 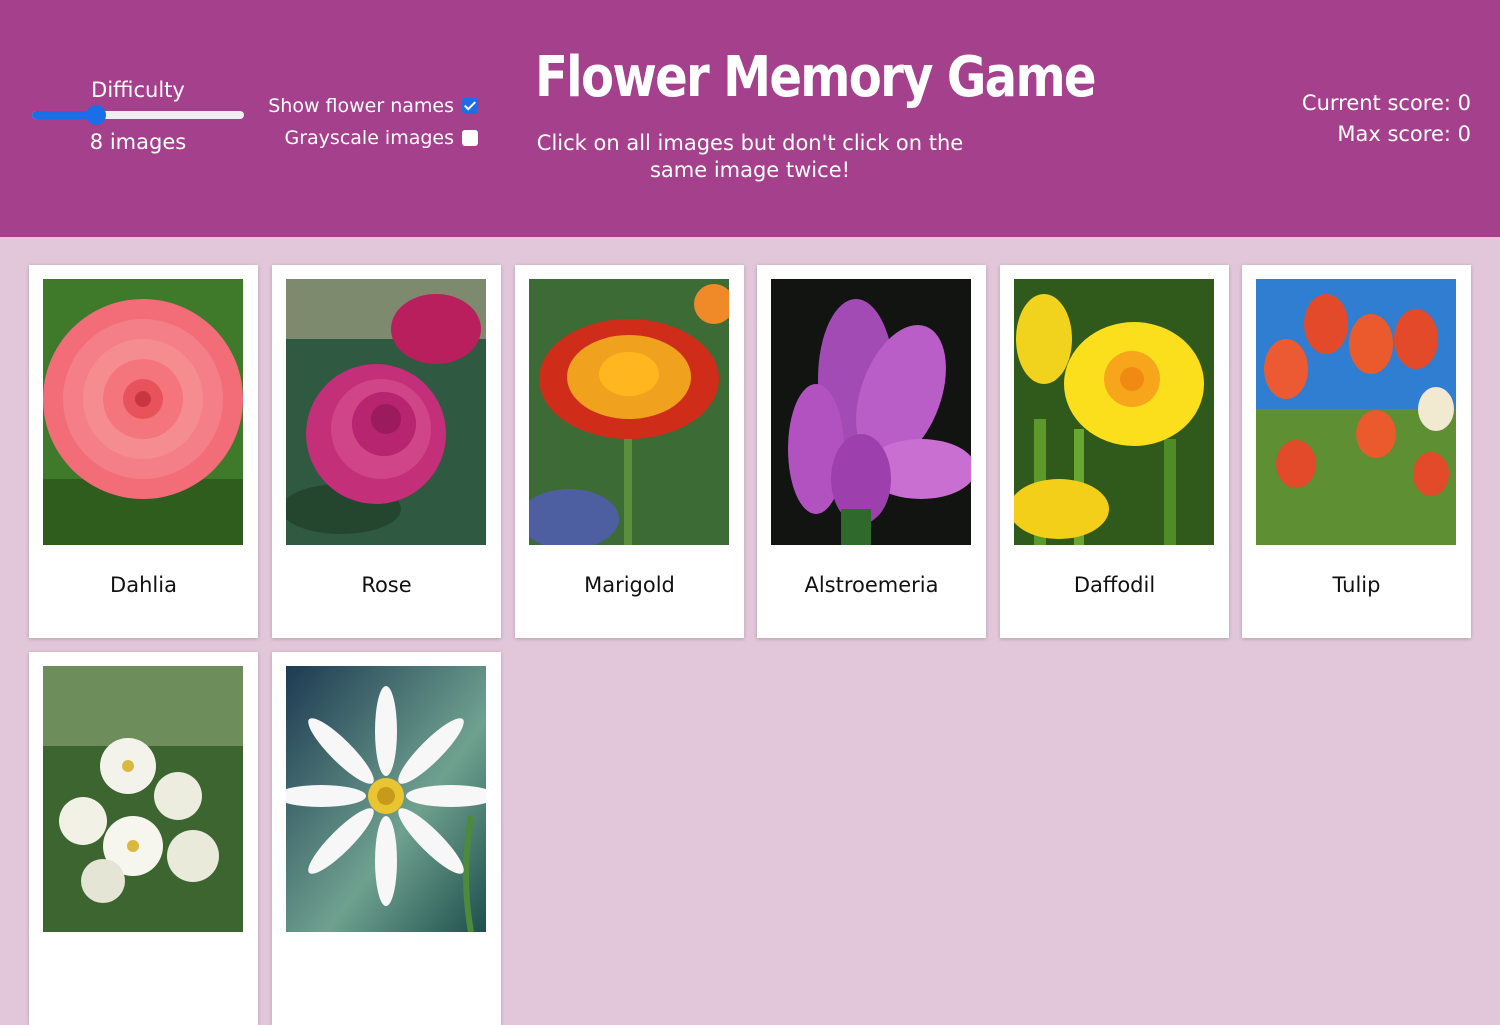 What do you see at coordinates (1356, 412) in the screenshot?
I see `tulip-image` at bounding box center [1356, 412].